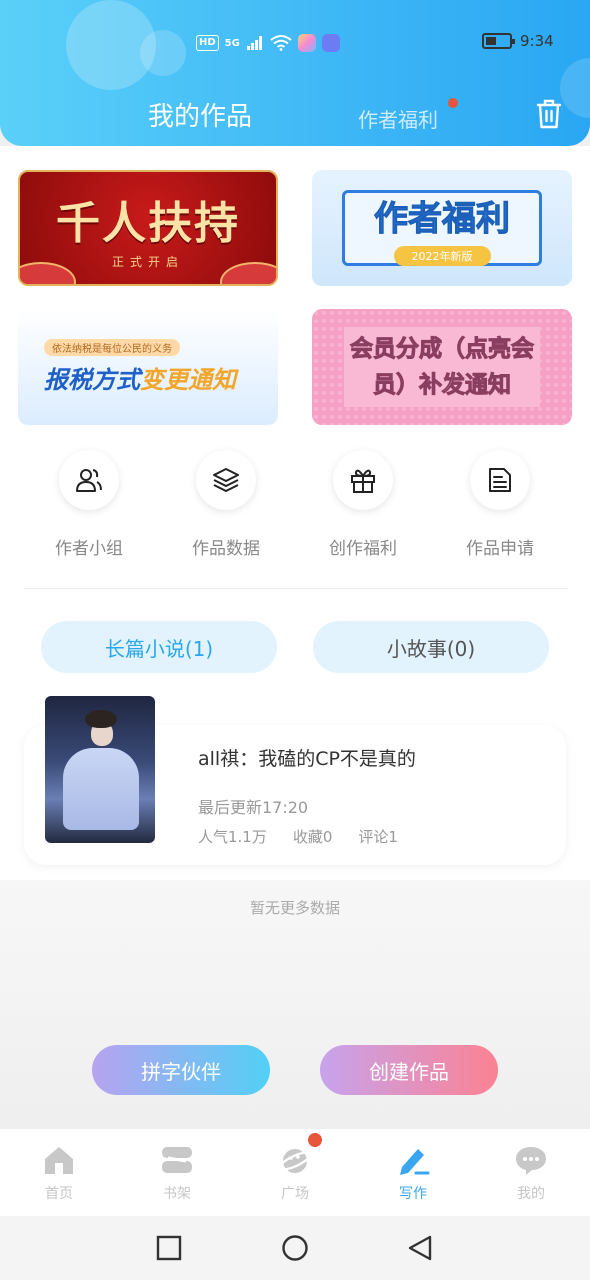  What do you see at coordinates (207, 43) in the screenshot?
I see `hd-badge: HD` at bounding box center [207, 43].